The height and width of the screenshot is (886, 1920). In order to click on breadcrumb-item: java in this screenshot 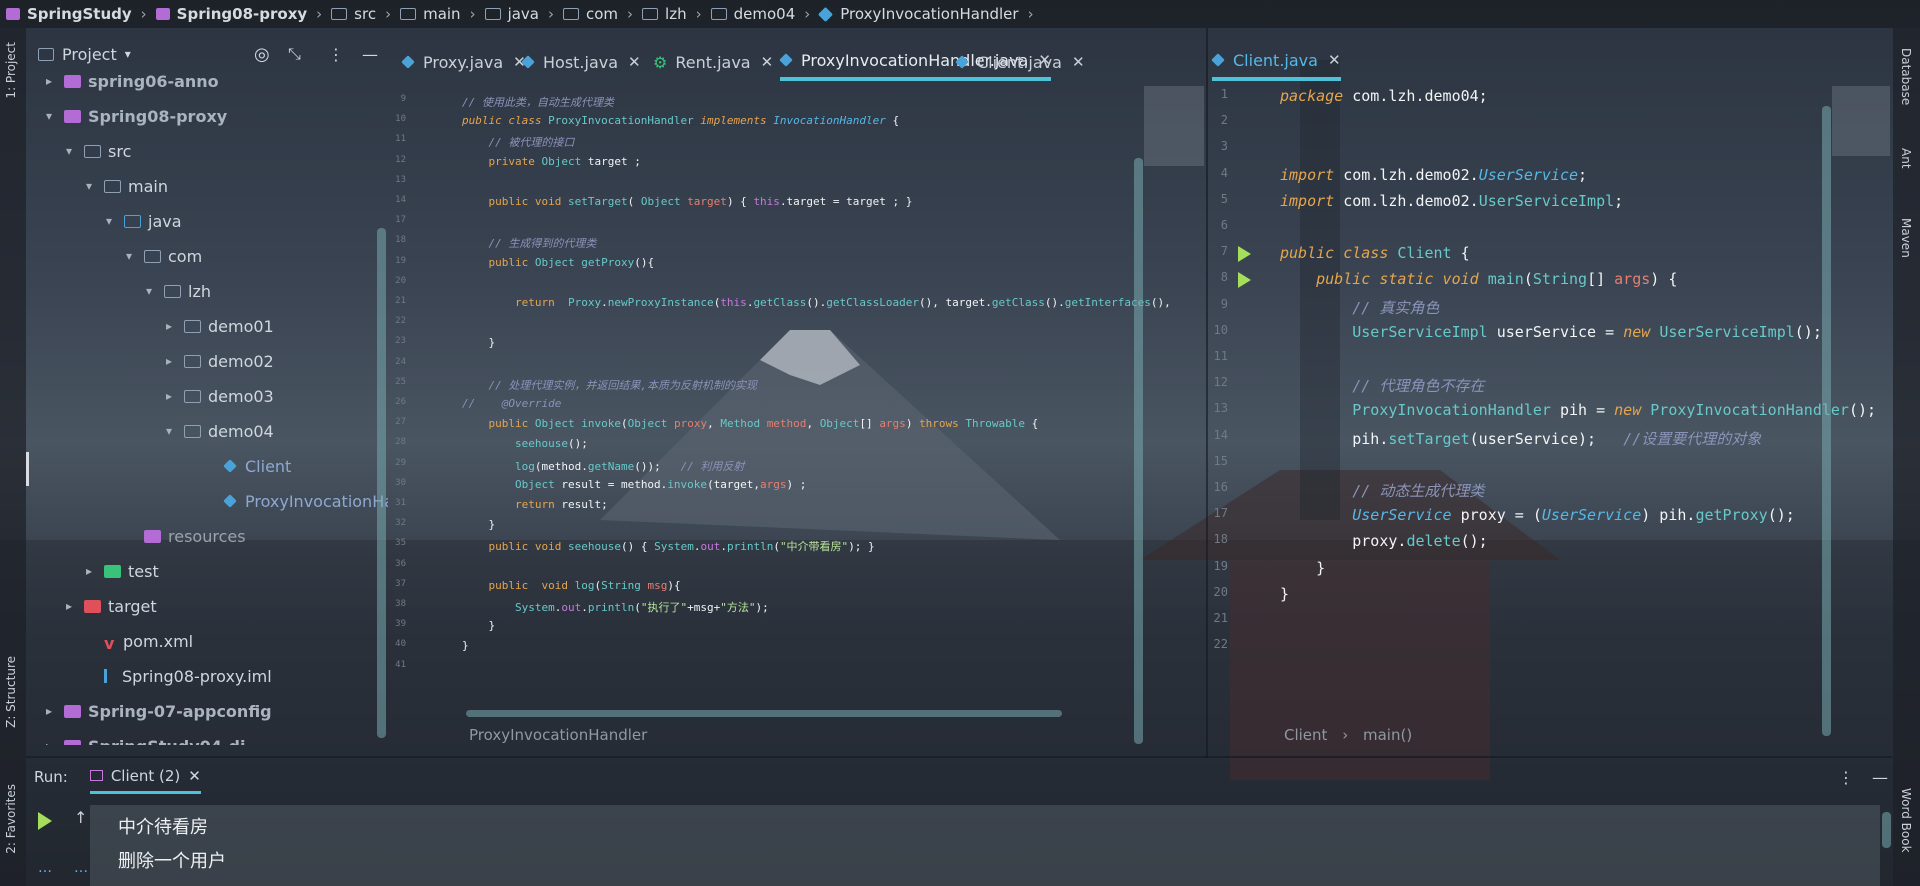, I will do `click(511, 14)`.